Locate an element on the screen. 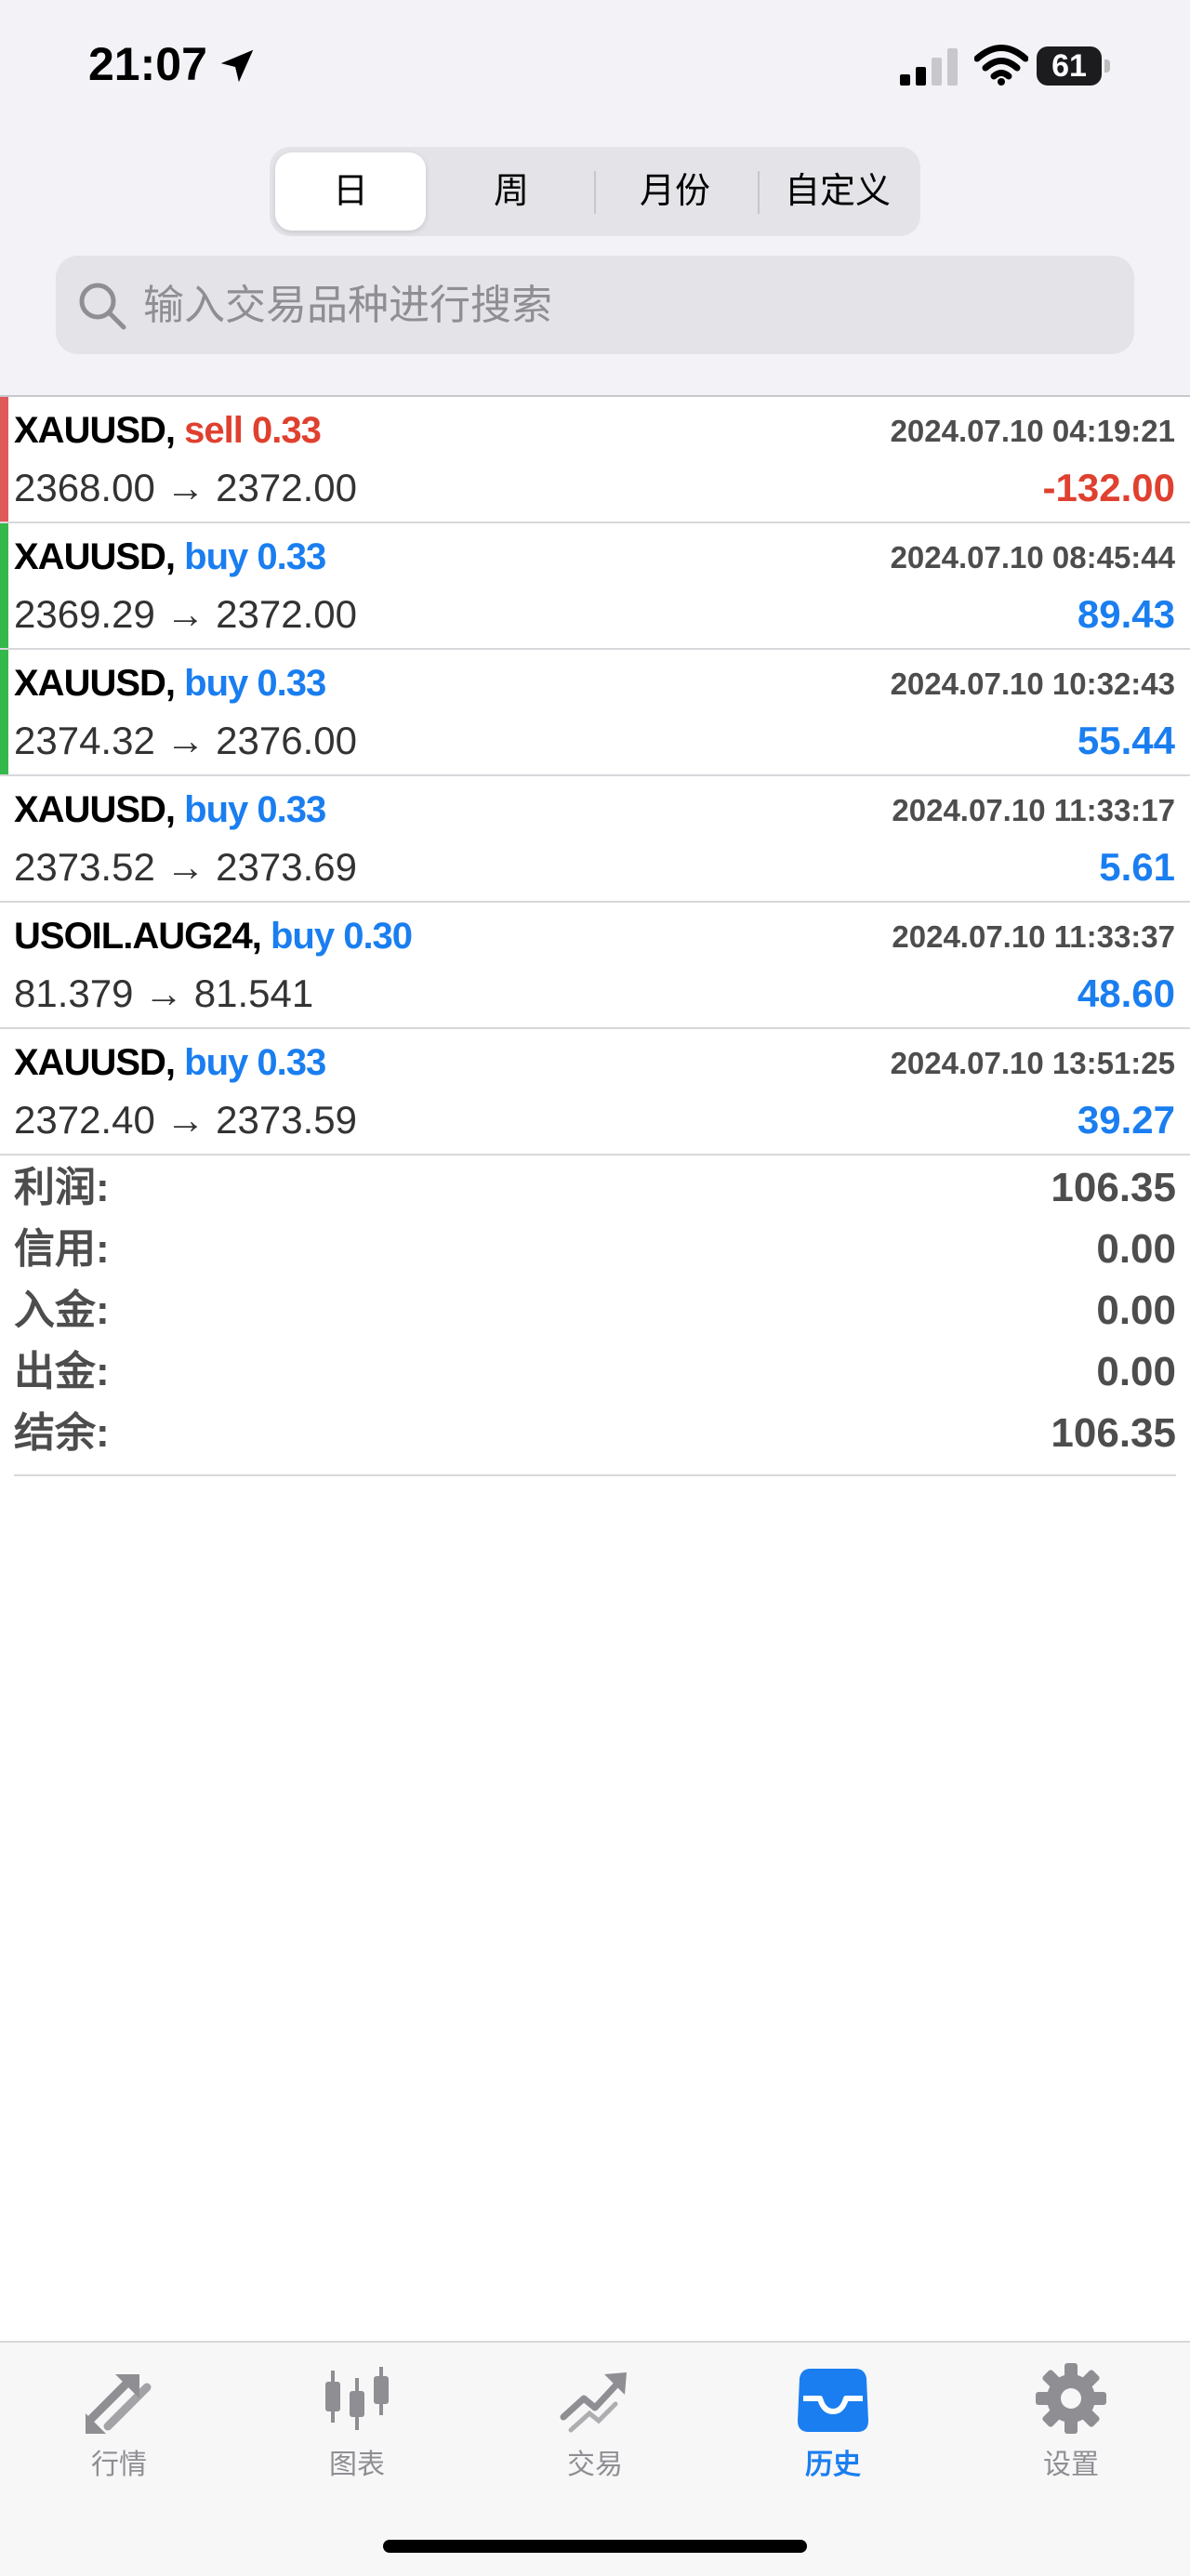 This screenshot has height=2576, width=1190. summary-label: 入金: is located at coordinates (62, 1310).